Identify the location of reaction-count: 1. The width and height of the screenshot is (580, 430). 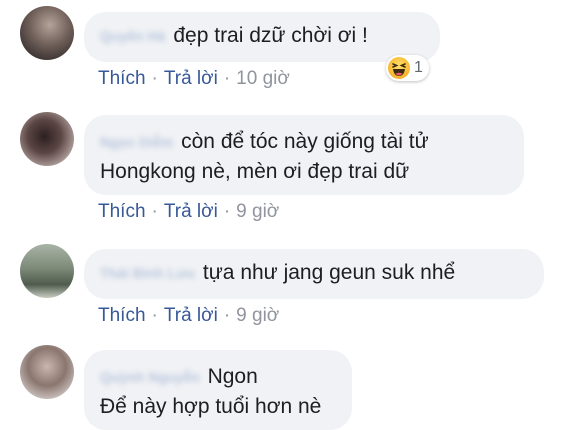
(418, 67).